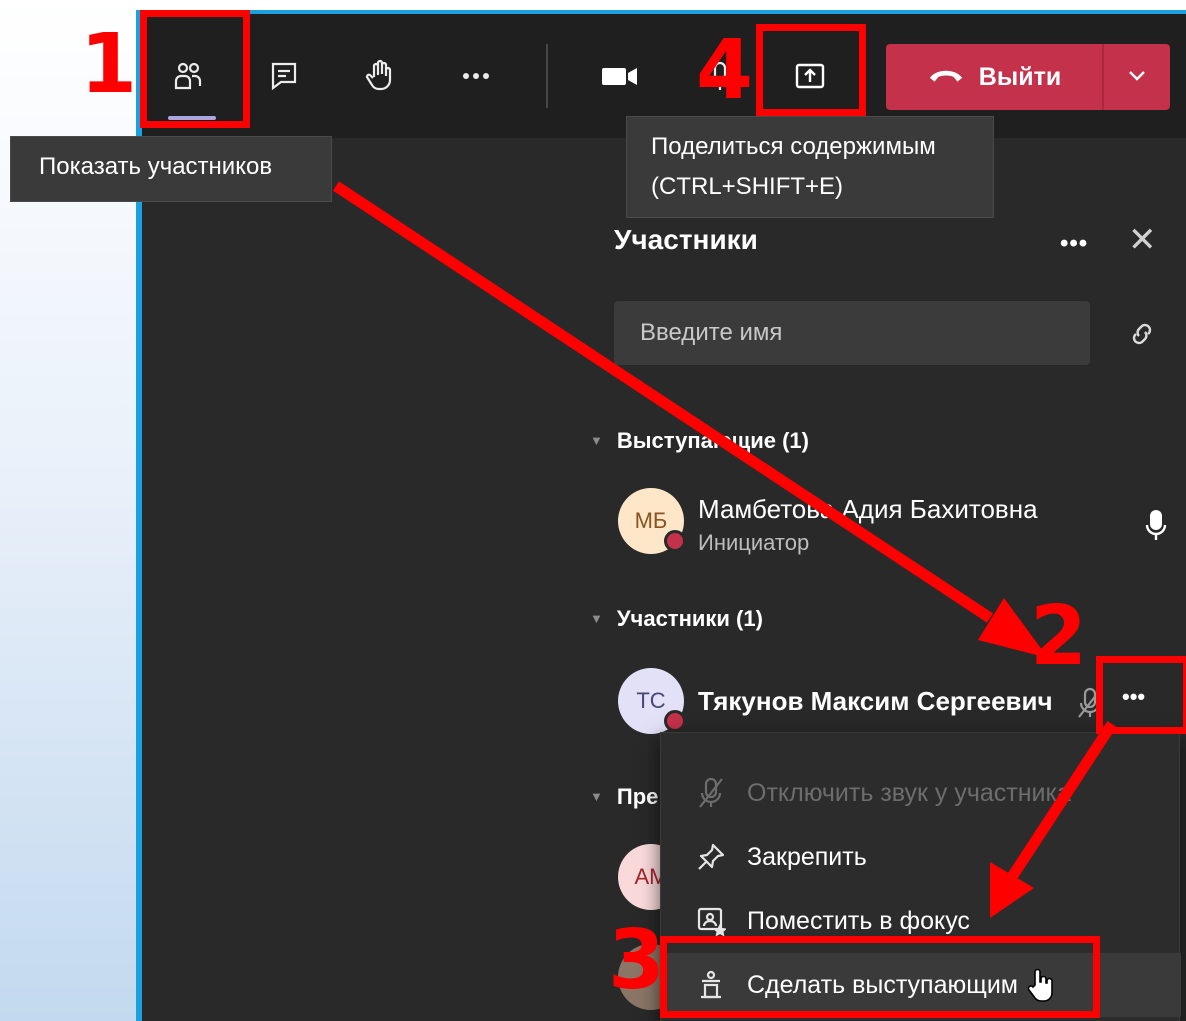  What do you see at coordinates (880, 977) in the screenshot?
I see `annotation-box-make-presenter` at bounding box center [880, 977].